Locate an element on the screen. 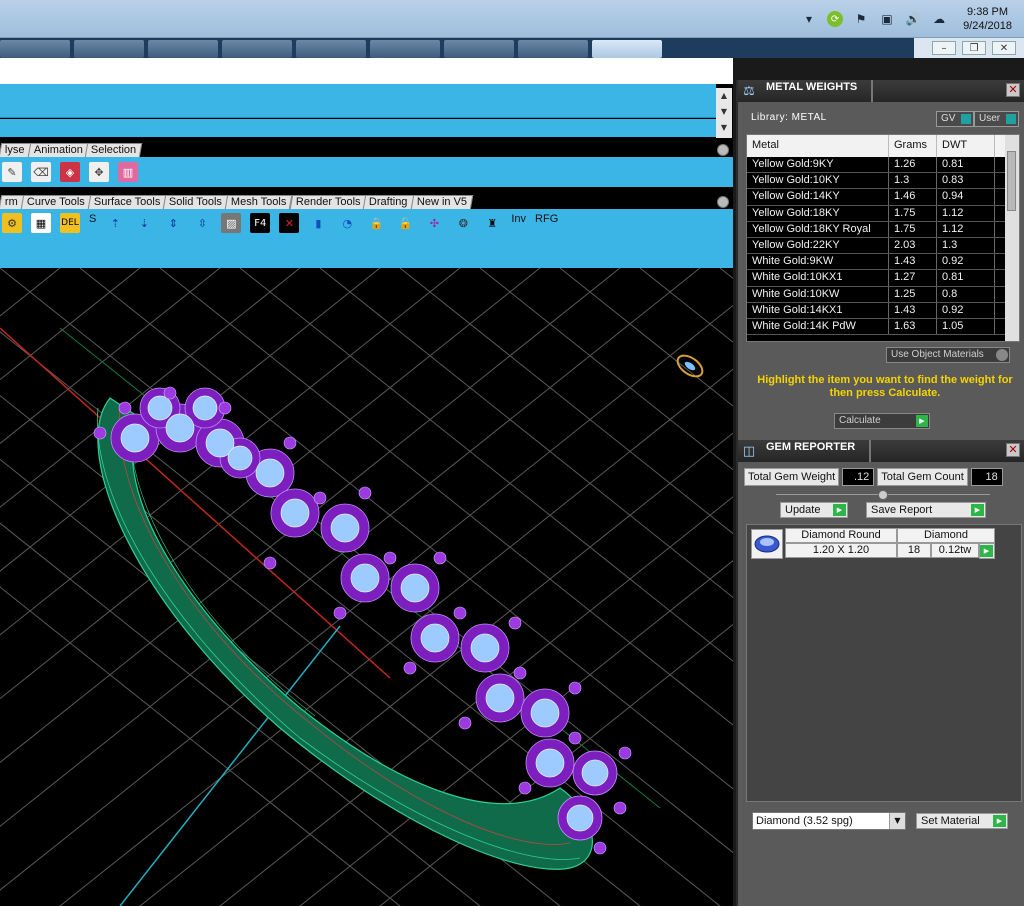  metal-weights-header: ⚖ METAL WEIGHTS ✕ is located at coordinates (881, 91).